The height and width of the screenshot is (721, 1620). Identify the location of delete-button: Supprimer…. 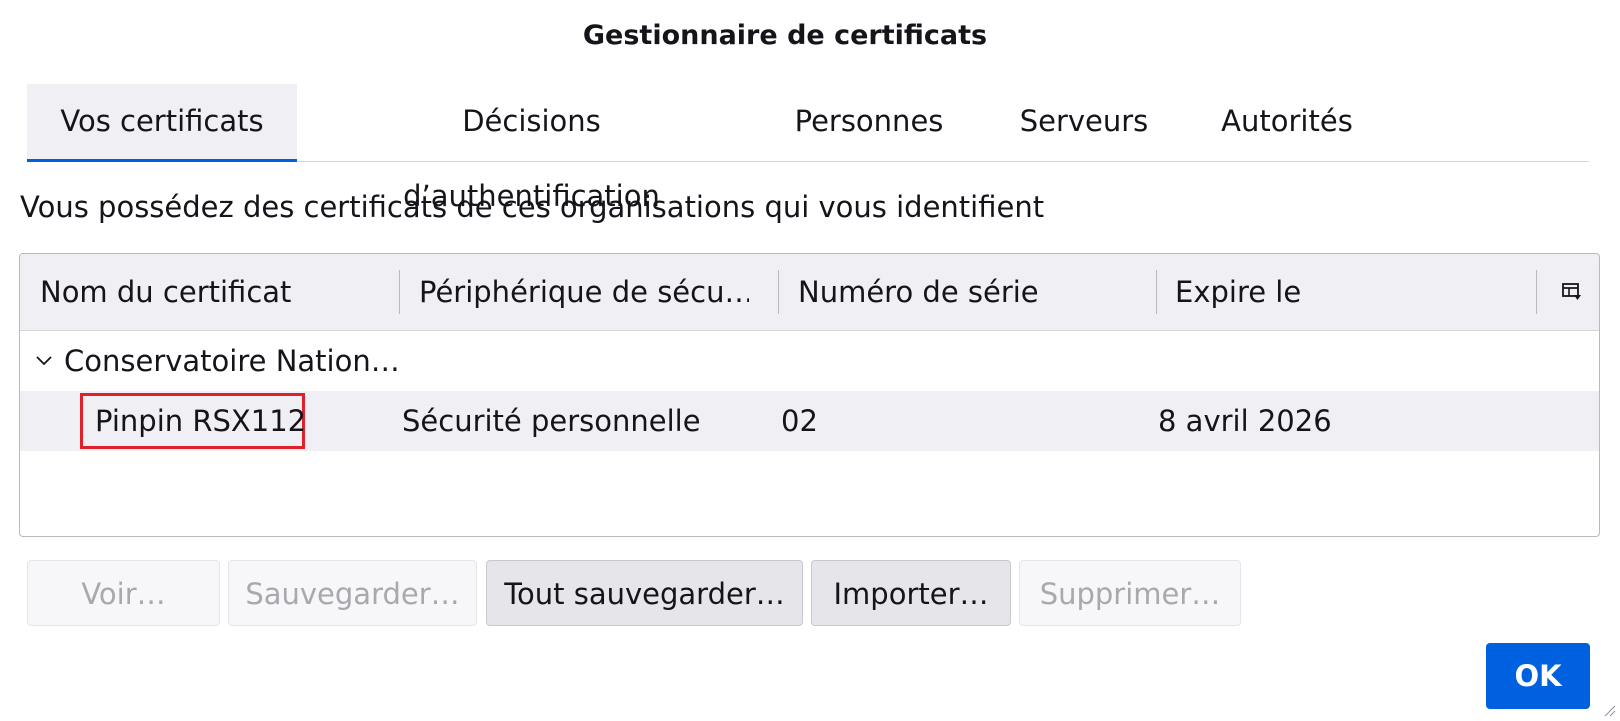
(1130, 593).